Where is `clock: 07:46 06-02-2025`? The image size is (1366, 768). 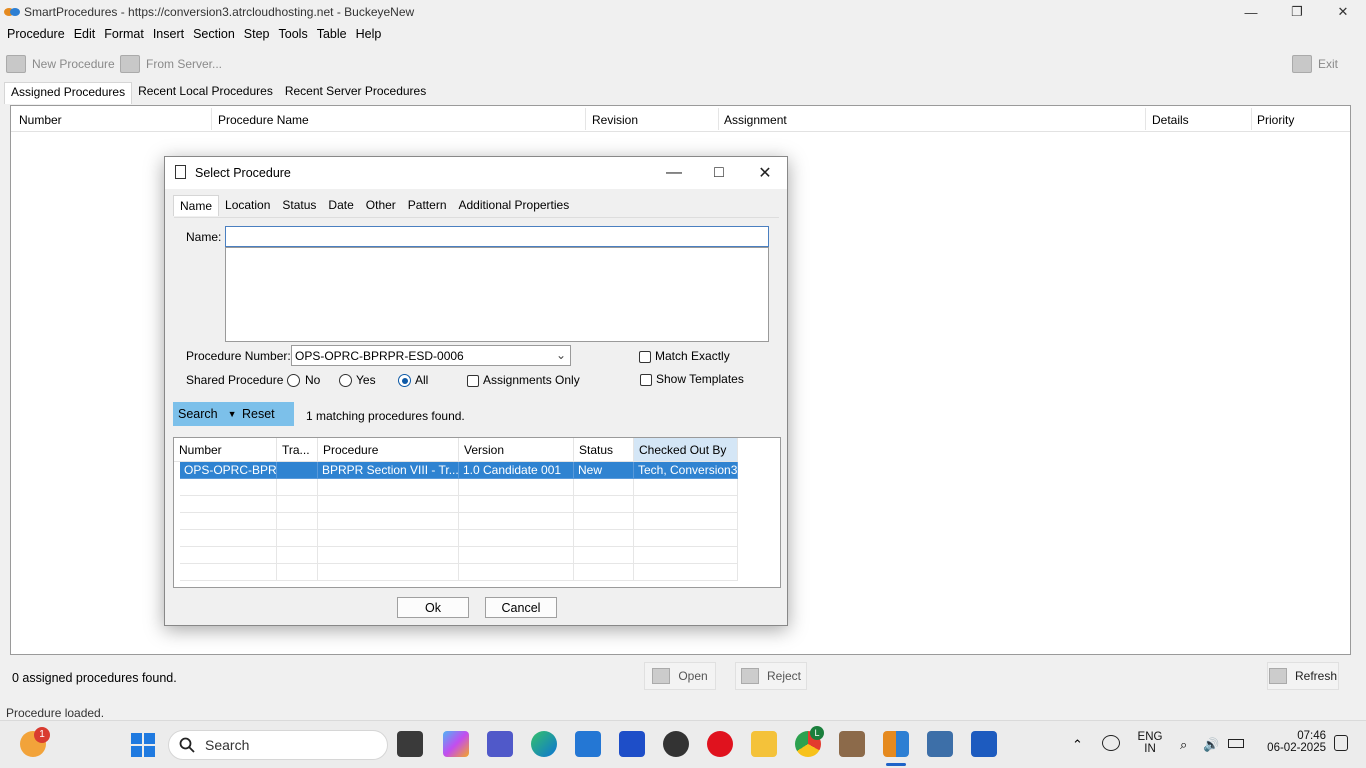 clock: 07:46 06-02-2025 is located at coordinates (1292, 742).